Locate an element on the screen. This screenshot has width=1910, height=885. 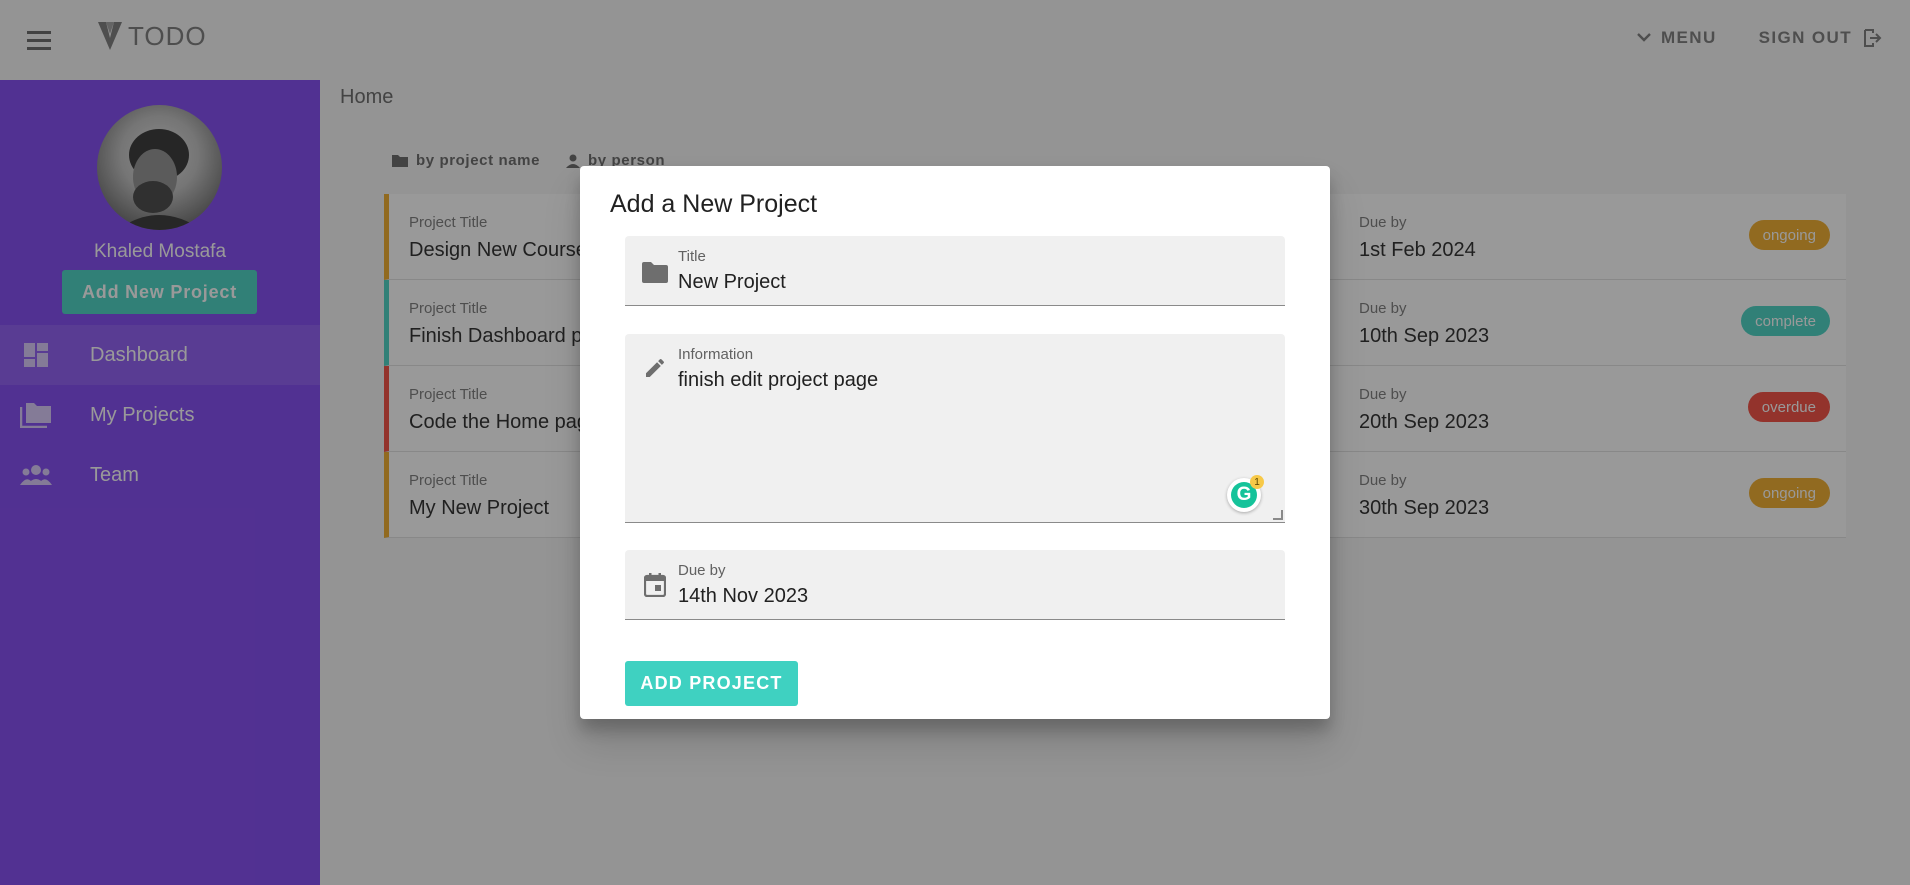
information-textarea: finish edit project page is located at coordinates (968, 434).